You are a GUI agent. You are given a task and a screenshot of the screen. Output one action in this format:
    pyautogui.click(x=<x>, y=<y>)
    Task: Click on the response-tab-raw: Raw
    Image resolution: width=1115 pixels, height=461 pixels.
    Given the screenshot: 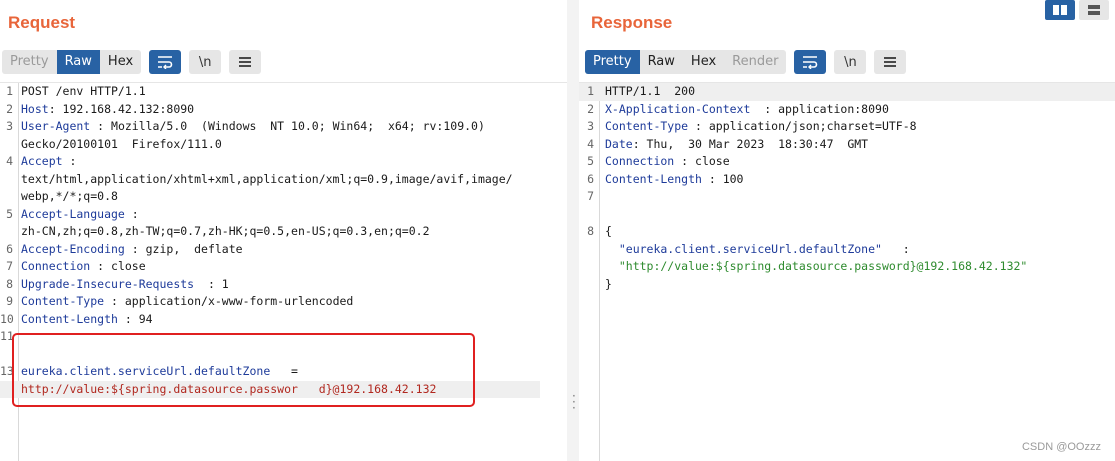 What is the action you would take?
    pyautogui.click(x=661, y=62)
    